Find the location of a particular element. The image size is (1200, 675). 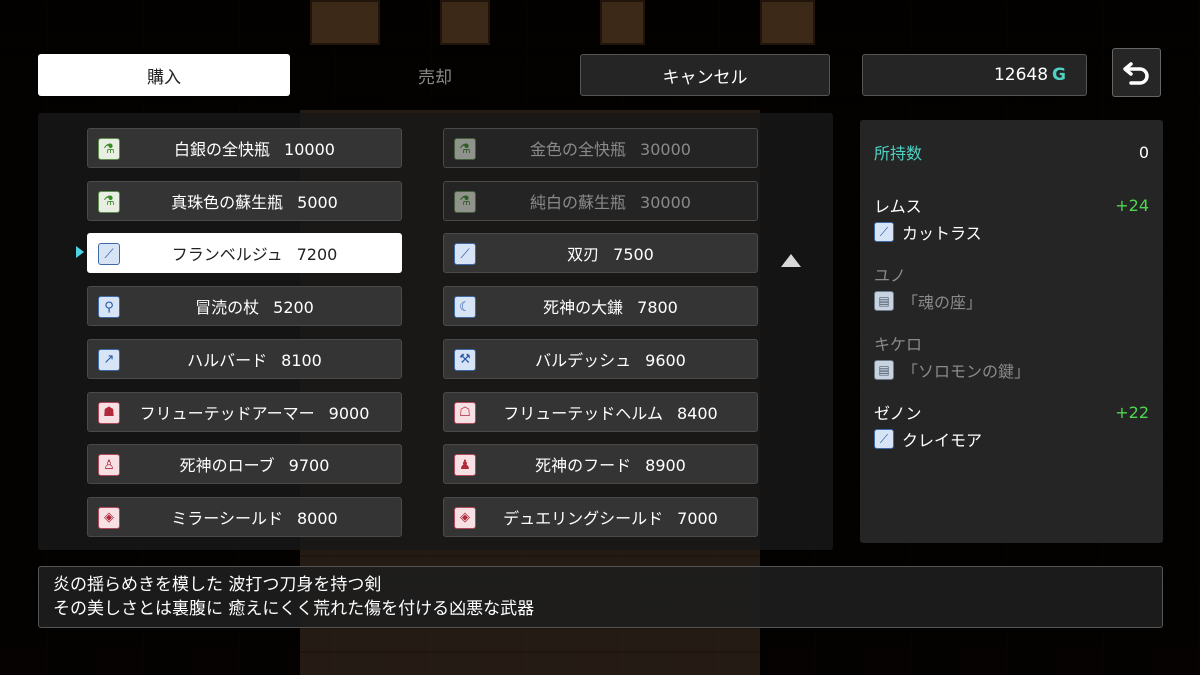

tab-sell: 売却 is located at coordinates (435, 75).